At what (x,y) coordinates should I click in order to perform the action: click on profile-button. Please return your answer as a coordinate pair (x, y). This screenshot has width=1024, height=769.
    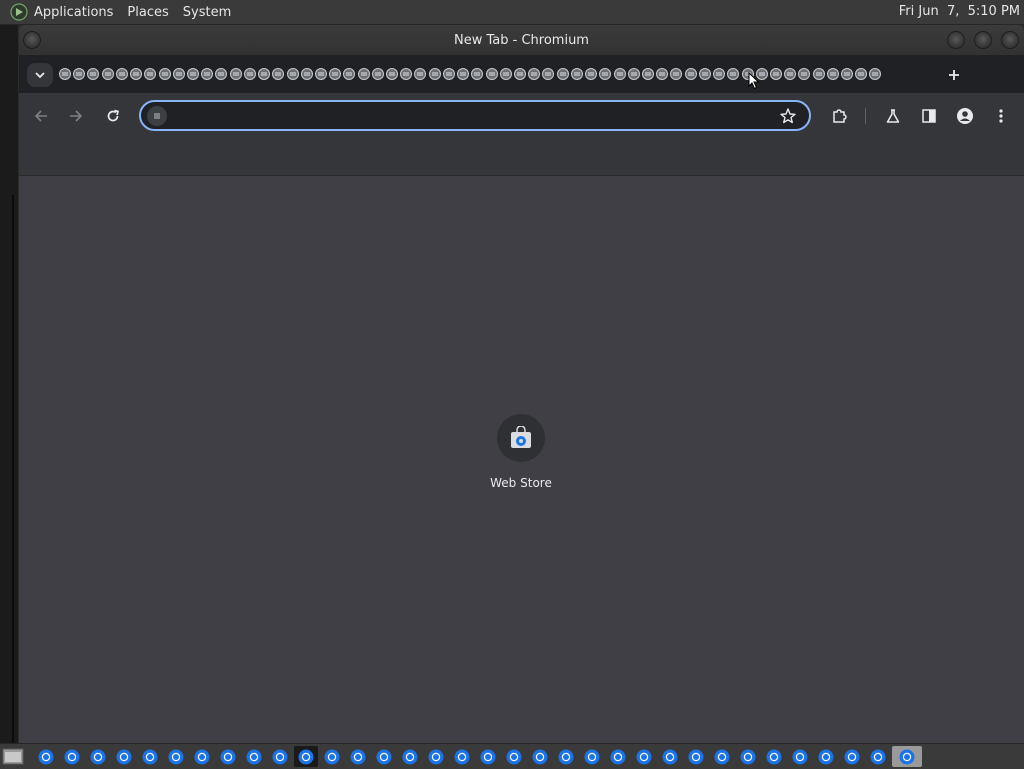
    Looking at the image, I should click on (965, 116).